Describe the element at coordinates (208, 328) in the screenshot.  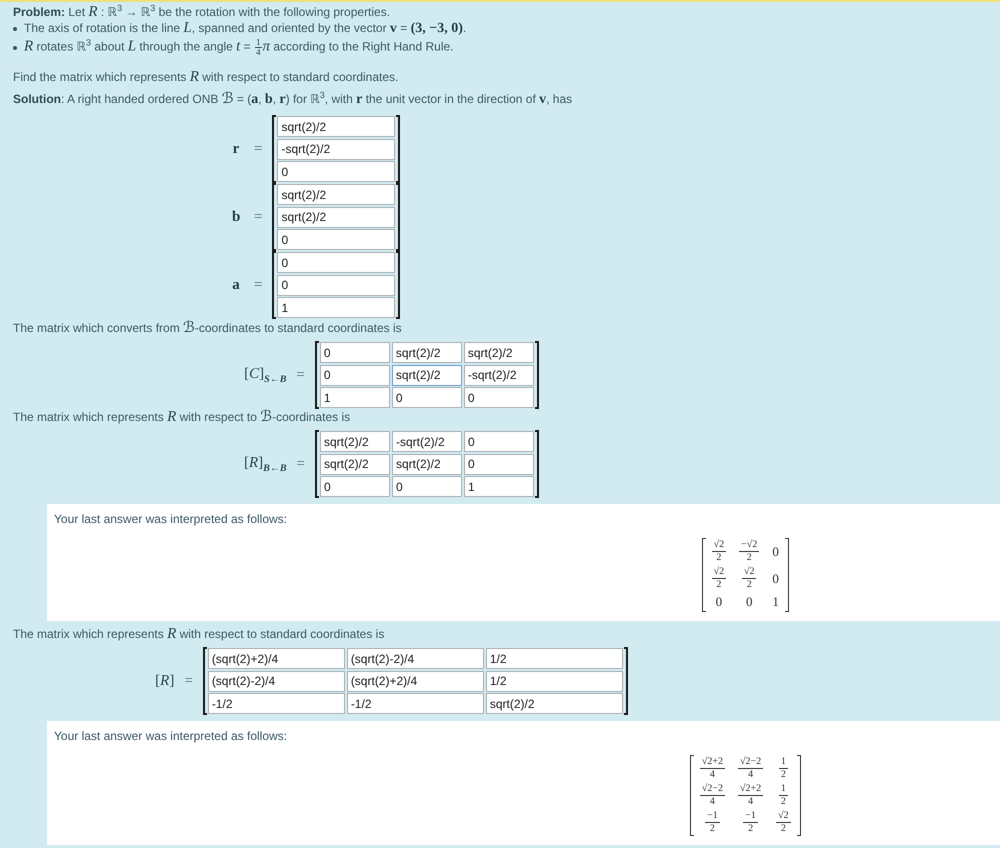
I see `step-text: The matrix which converts from ℬ-coordinates to standard coordinates is` at that location.